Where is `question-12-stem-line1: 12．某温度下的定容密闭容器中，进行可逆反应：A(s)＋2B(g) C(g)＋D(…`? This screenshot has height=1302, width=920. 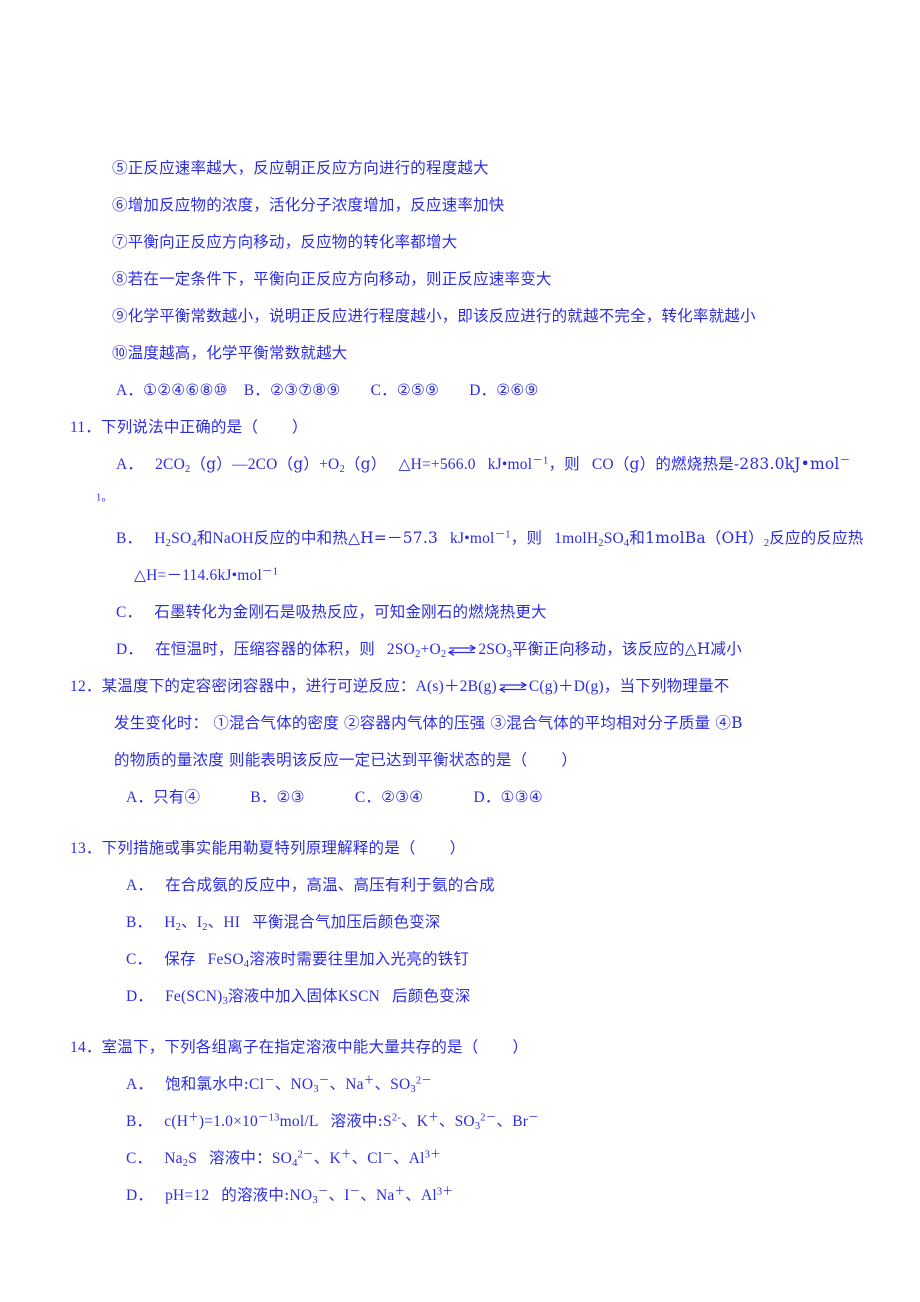
question-12-stem-line1: 12．某温度下的定容密闭容器中，进行可逆反应：A(s)＋2B(g) C(g)＋D(… is located at coordinates (460, 686).